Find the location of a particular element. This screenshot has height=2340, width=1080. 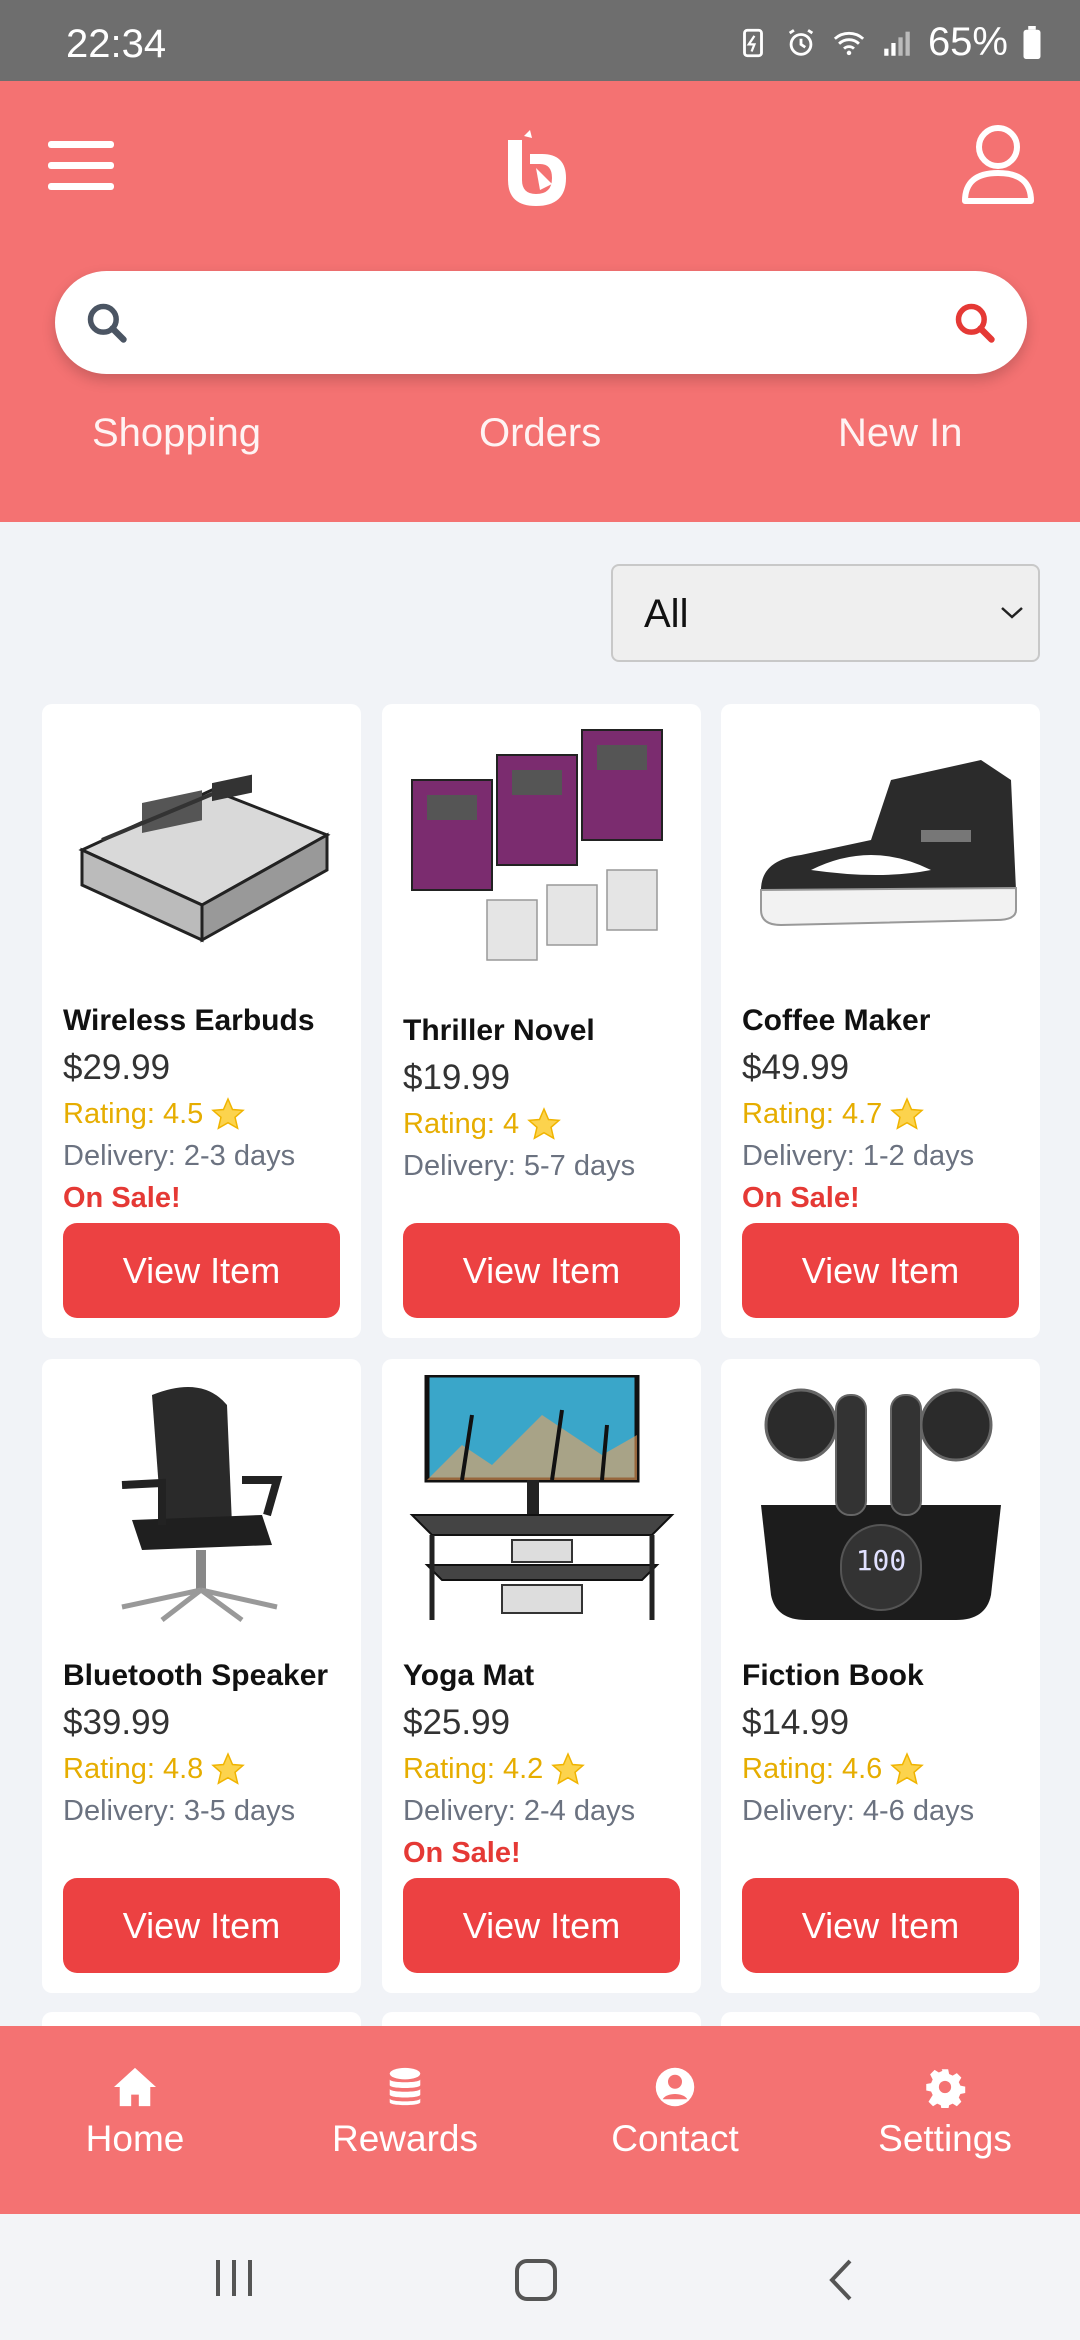

product-price: $39.99 is located at coordinates (117, 1722).